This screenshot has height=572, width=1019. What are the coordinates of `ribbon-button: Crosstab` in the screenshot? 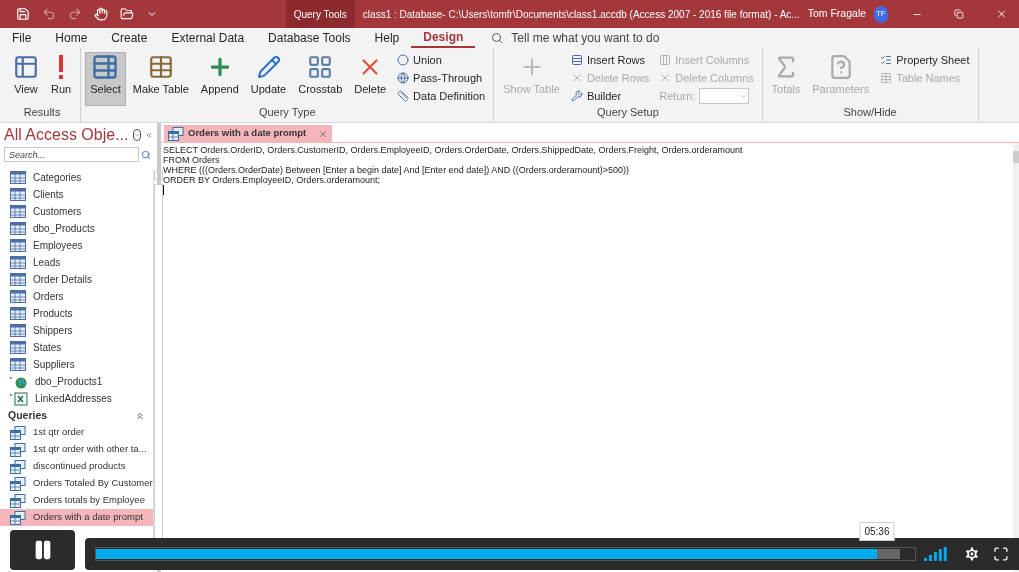 It's located at (320, 79).